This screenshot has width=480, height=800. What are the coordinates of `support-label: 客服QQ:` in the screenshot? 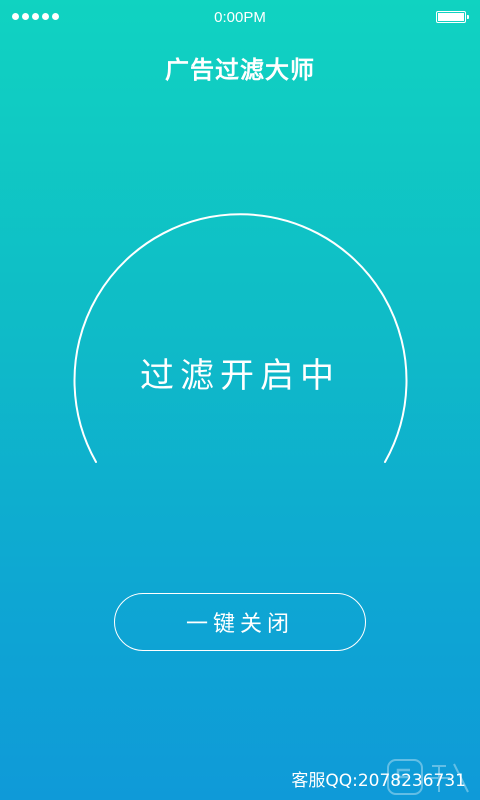 It's located at (324, 781).